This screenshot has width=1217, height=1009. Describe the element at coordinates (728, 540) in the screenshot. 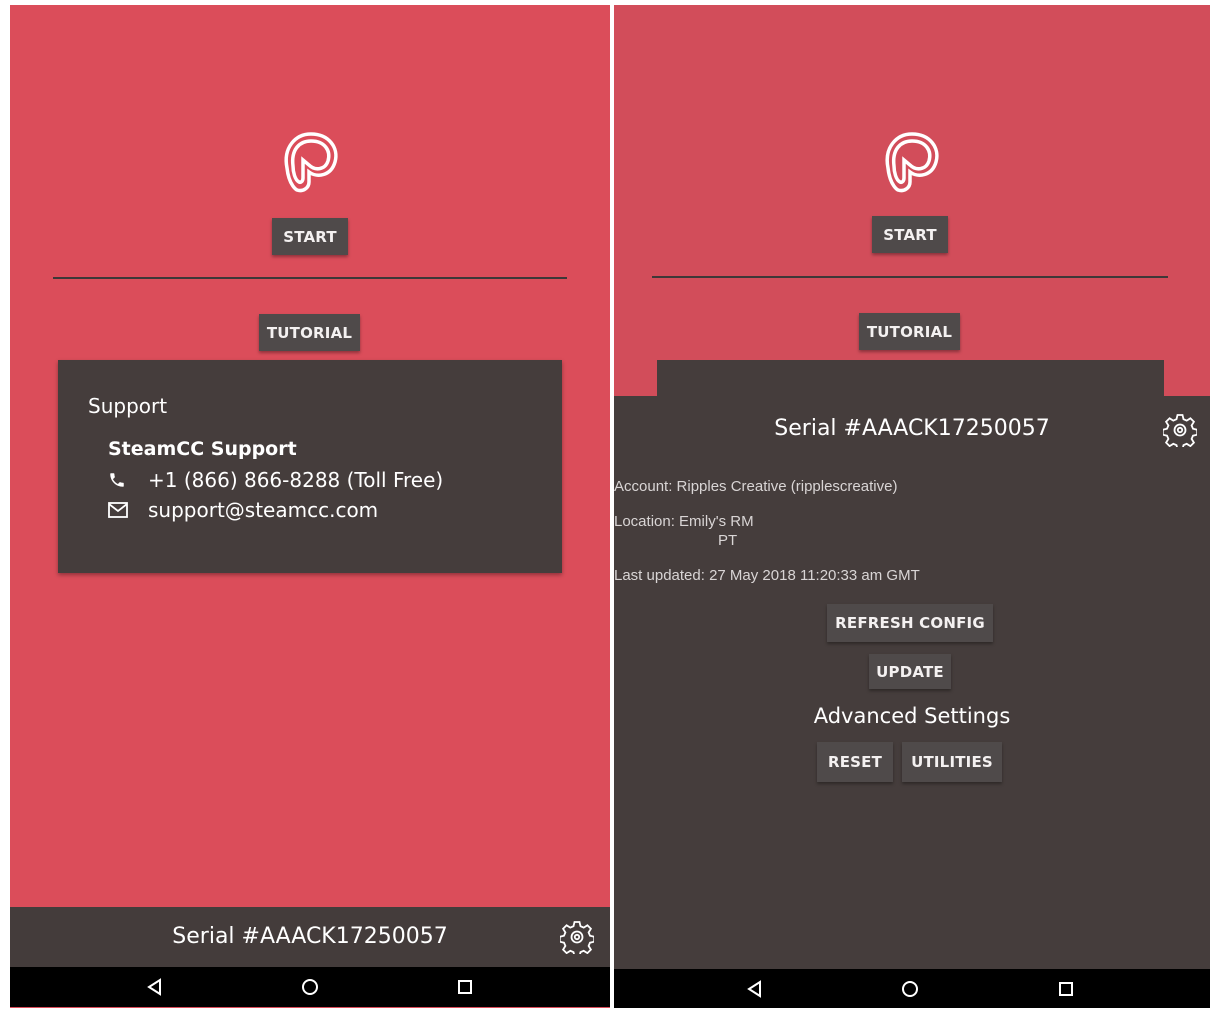

I see `location-info-line2: PT` at that location.